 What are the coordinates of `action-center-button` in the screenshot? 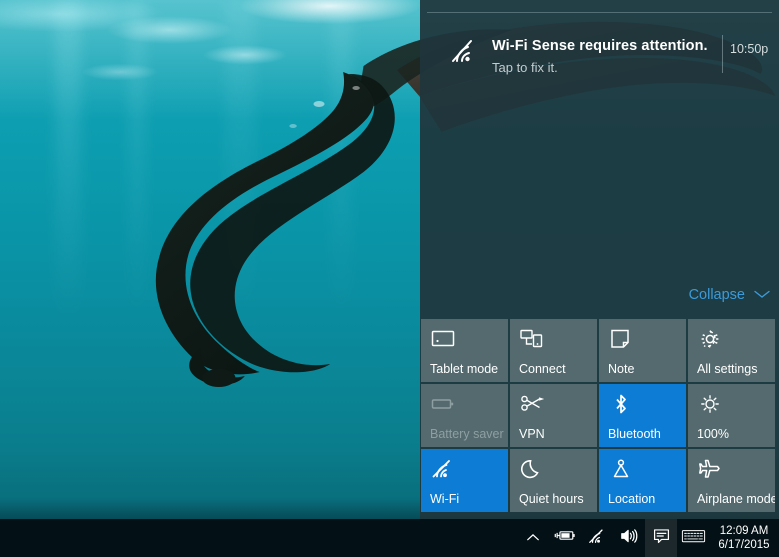 It's located at (661, 538).